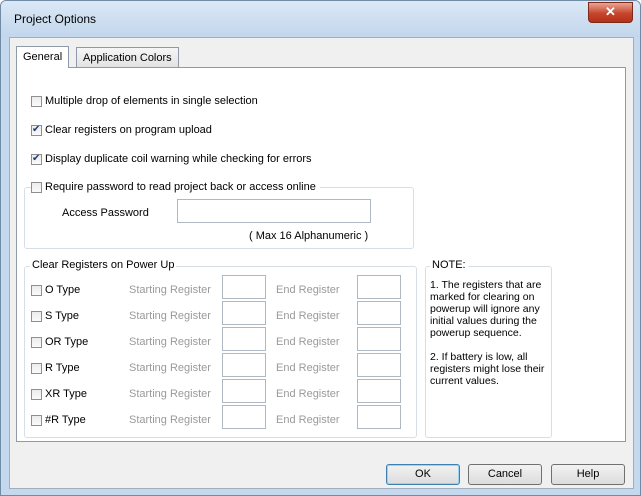 This screenshot has width=641, height=496. What do you see at coordinates (62, 368) in the screenshot?
I see `r-type-label: R Type` at bounding box center [62, 368].